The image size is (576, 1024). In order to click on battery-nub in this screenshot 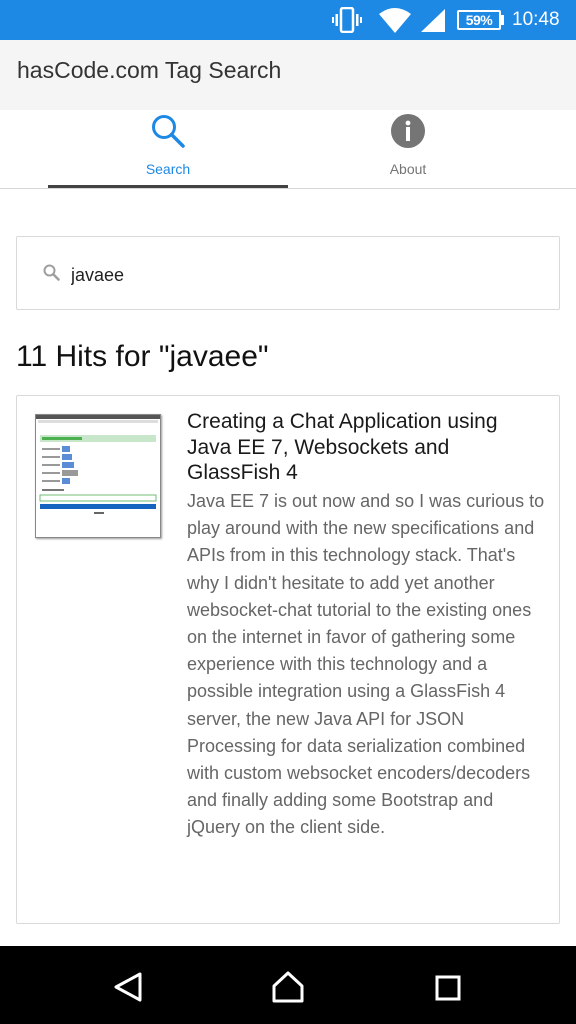, I will do `click(502, 20)`.